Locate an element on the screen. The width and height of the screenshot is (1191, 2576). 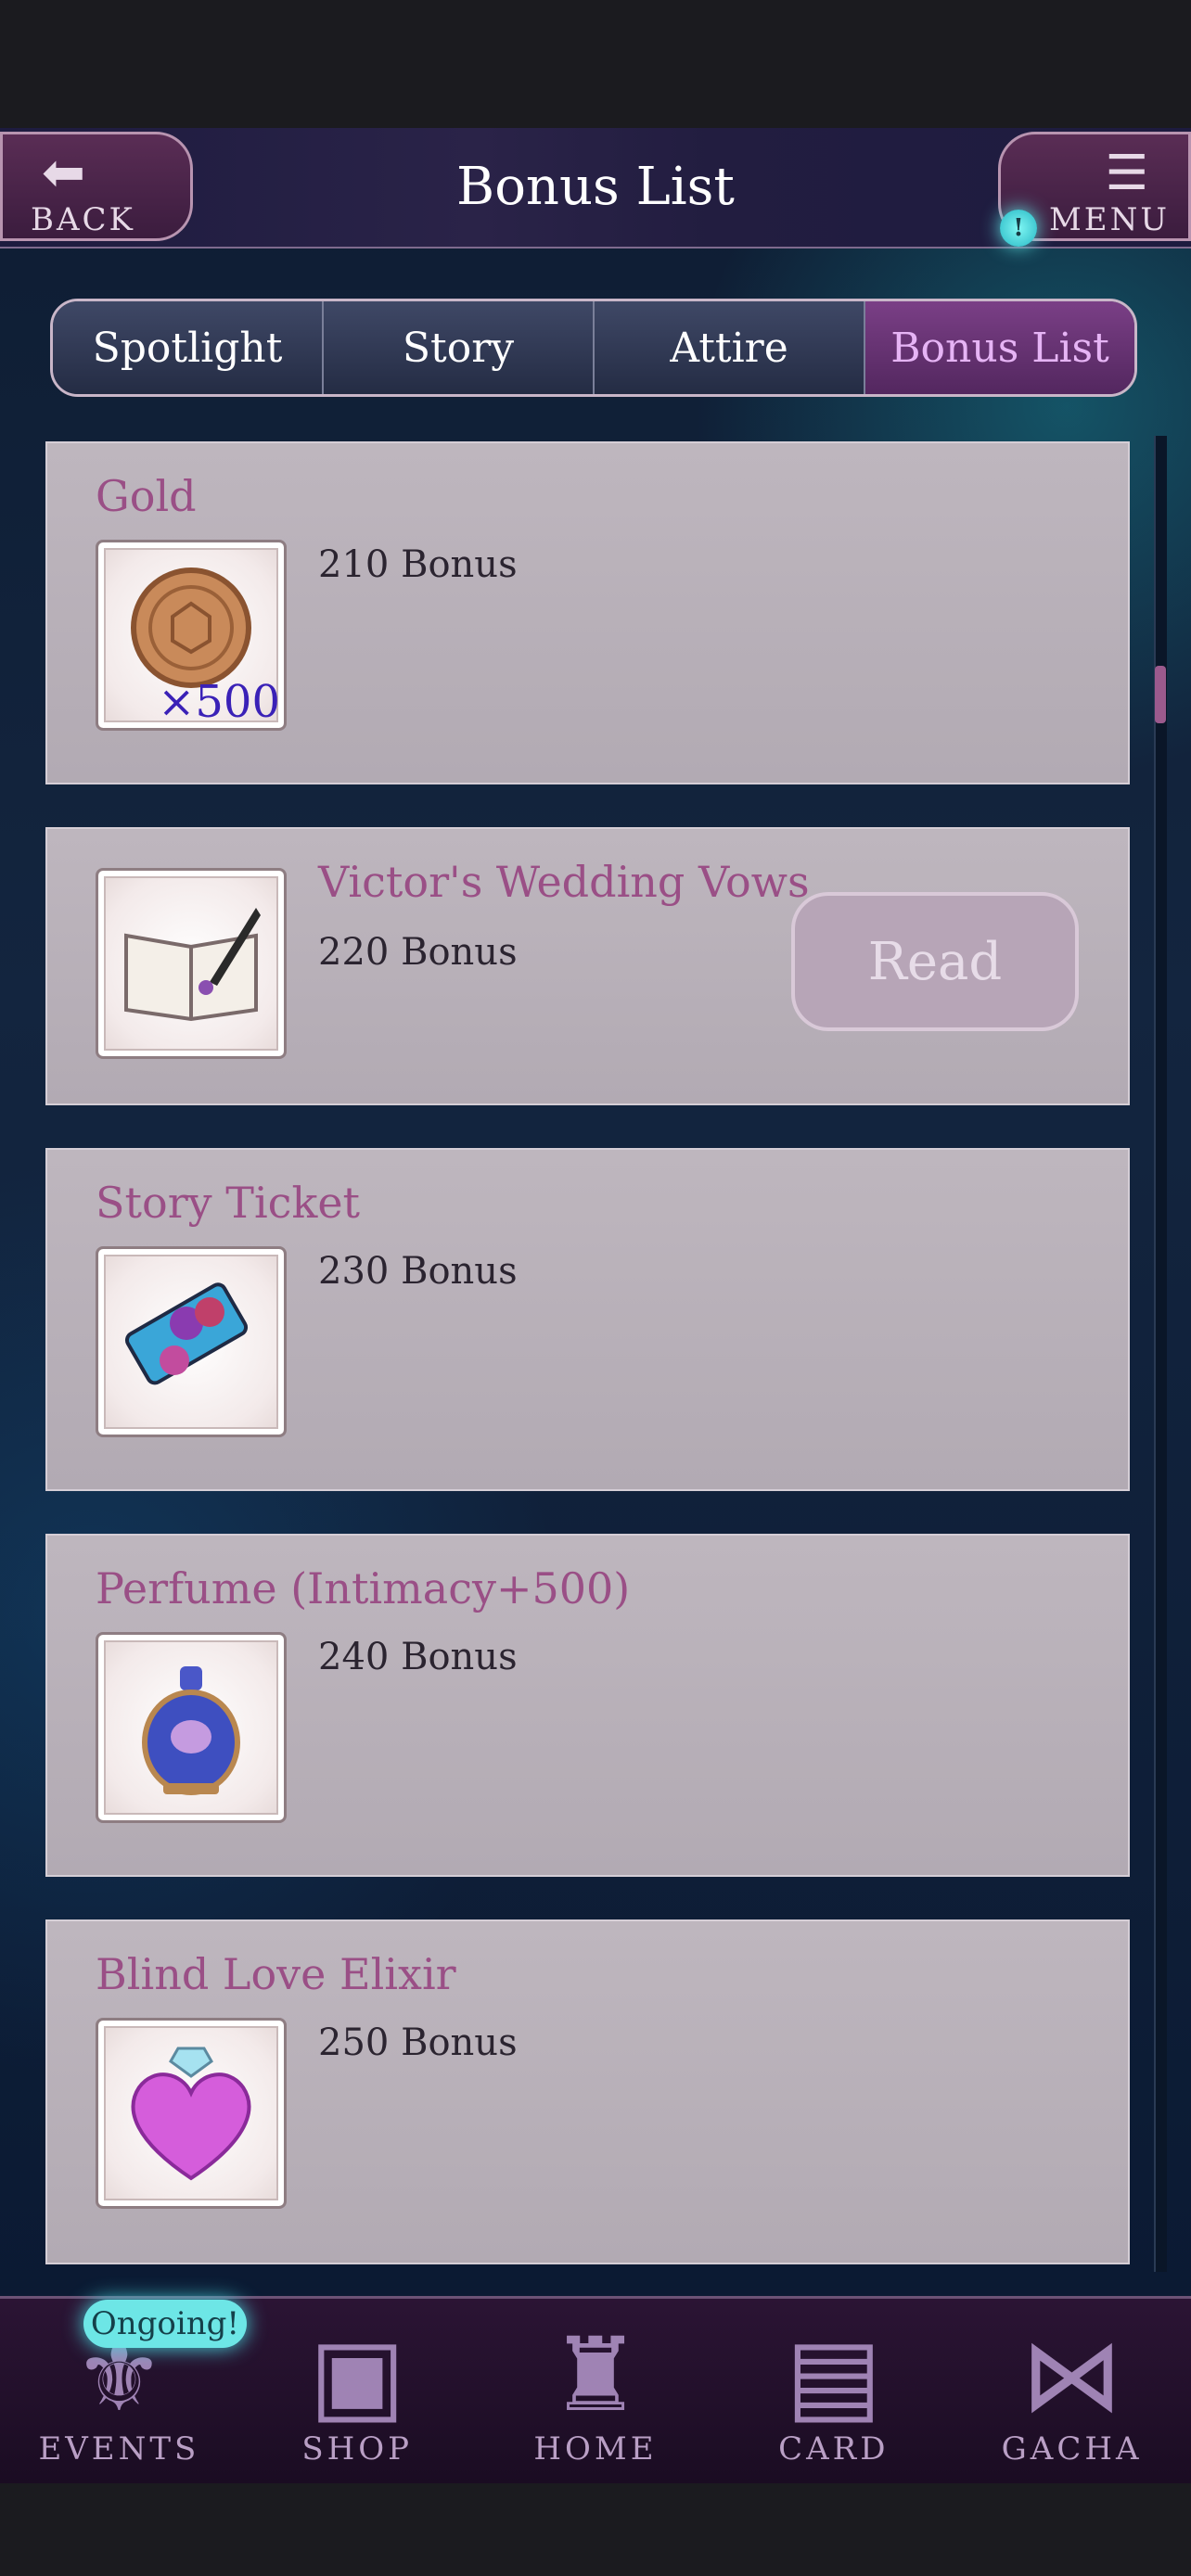
nav-gacha: ⋈ GACHA is located at coordinates (1072, 2393).